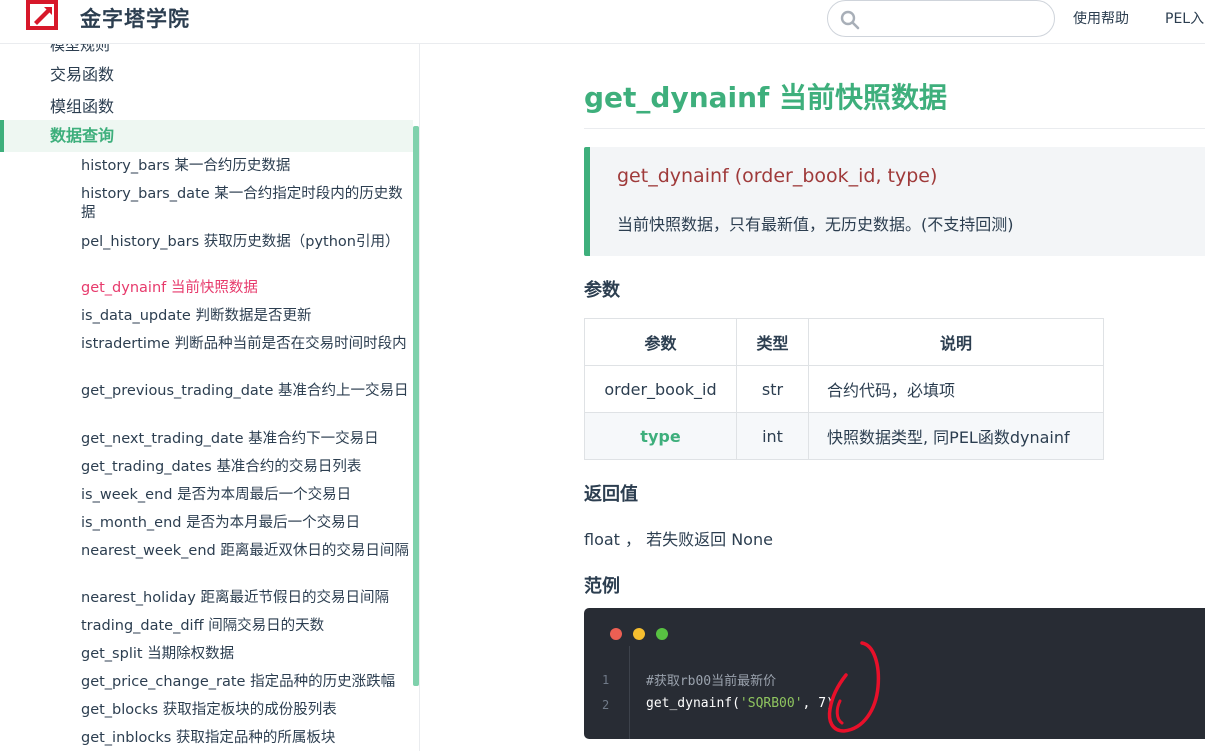 The width and height of the screenshot is (1205, 751). What do you see at coordinates (127, 495) in the screenshot?
I see `sidebar-item-name: is_week_end` at bounding box center [127, 495].